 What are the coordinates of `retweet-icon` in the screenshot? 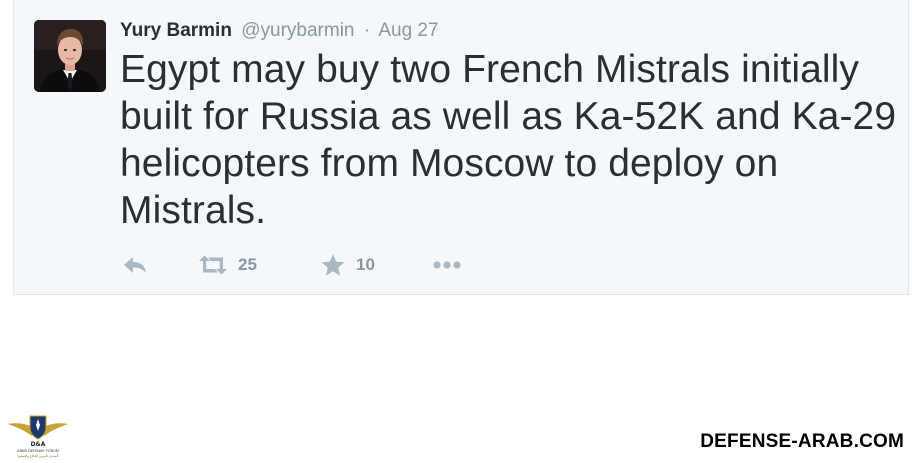 It's located at (213, 265).